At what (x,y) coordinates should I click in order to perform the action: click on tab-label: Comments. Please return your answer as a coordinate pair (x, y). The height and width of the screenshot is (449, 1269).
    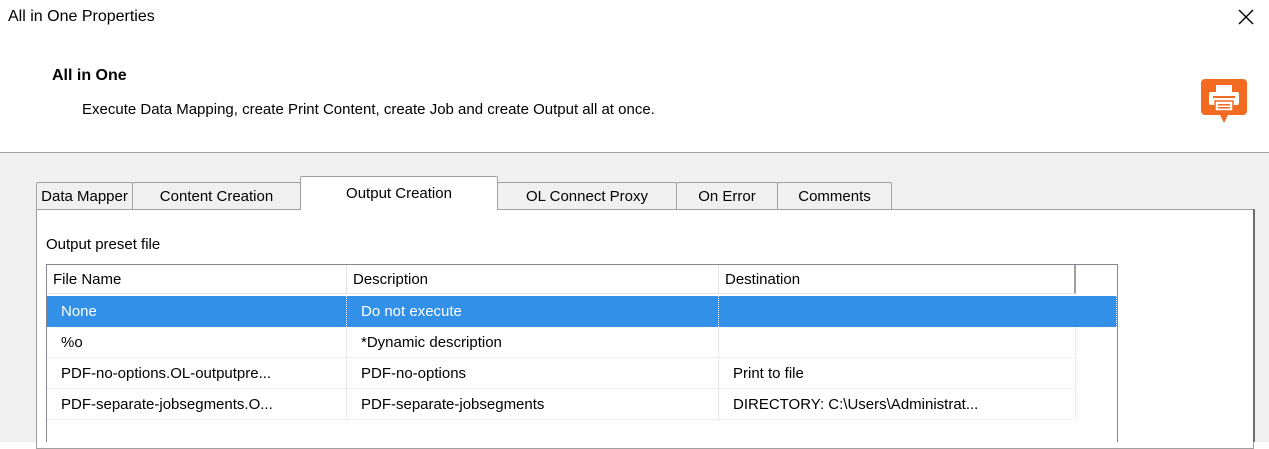
    Looking at the image, I should click on (834, 196).